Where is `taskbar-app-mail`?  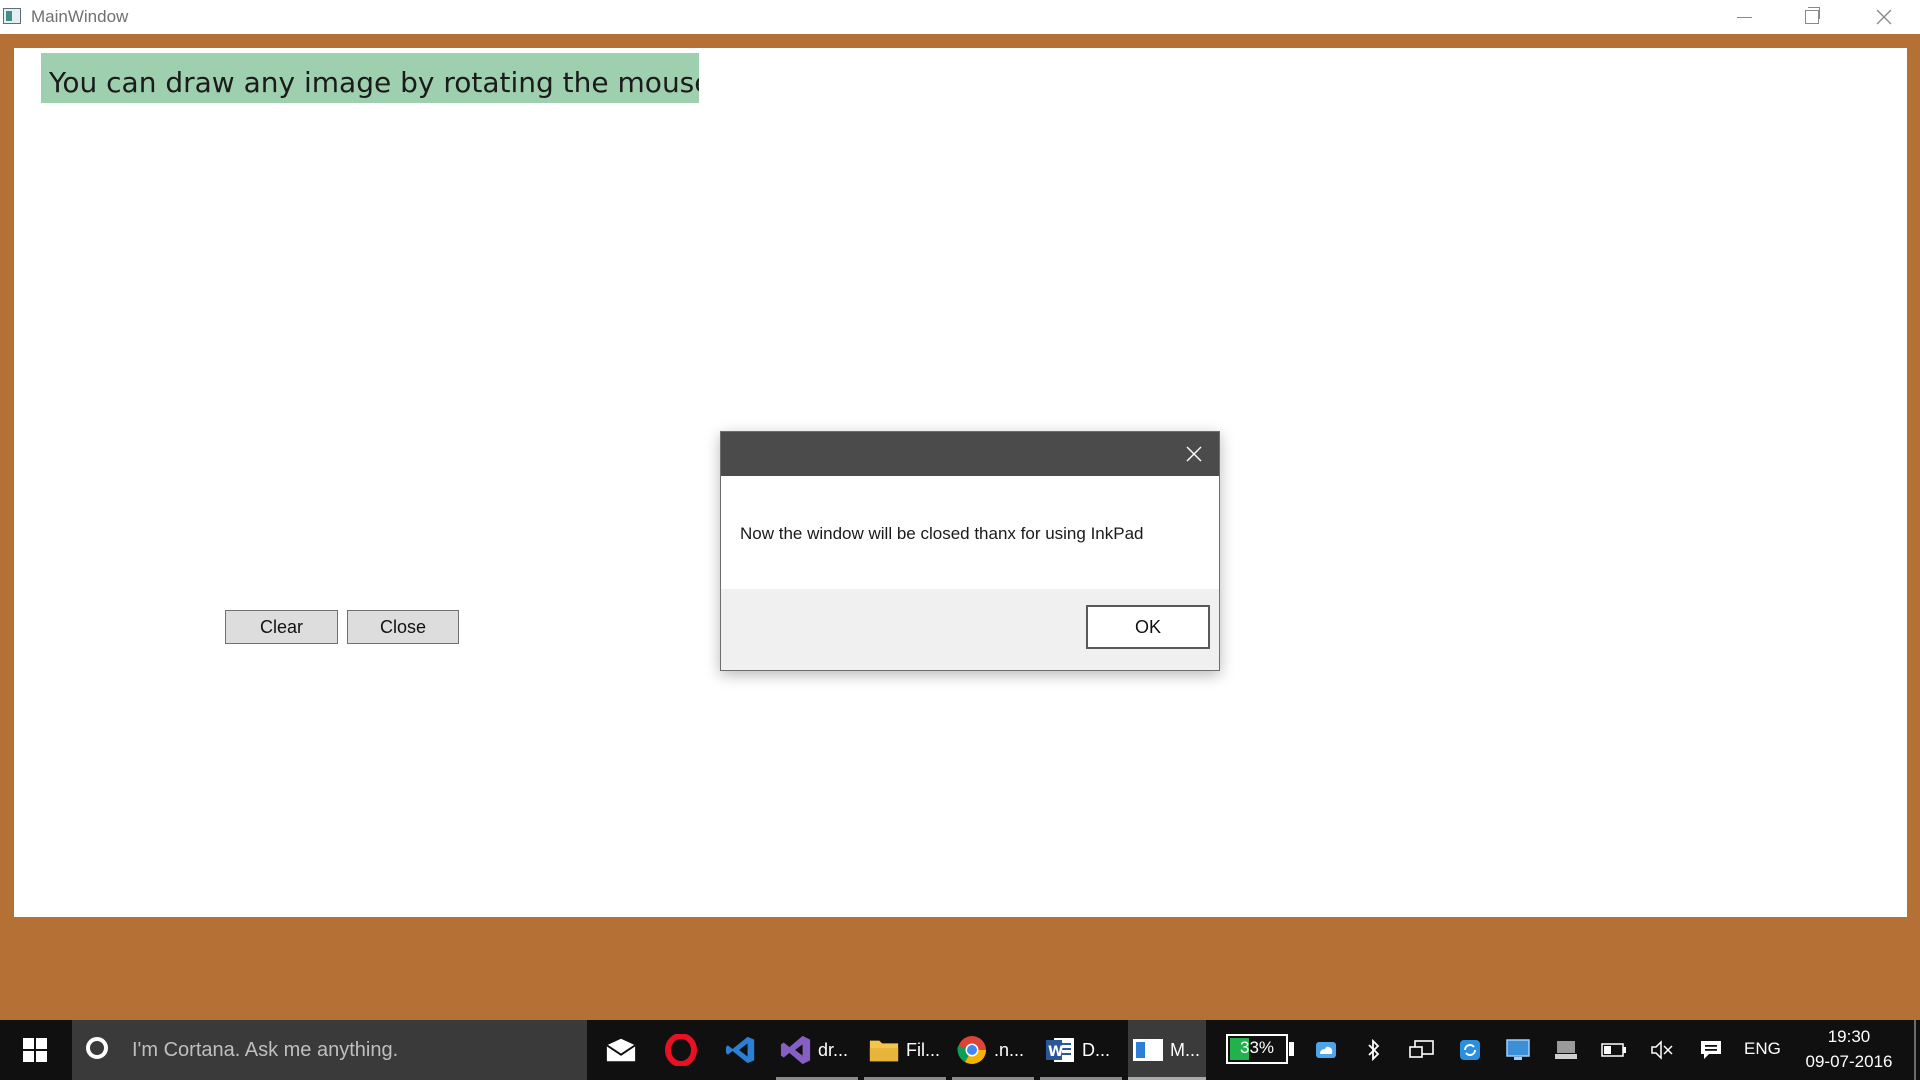 taskbar-app-mail is located at coordinates (621, 1050).